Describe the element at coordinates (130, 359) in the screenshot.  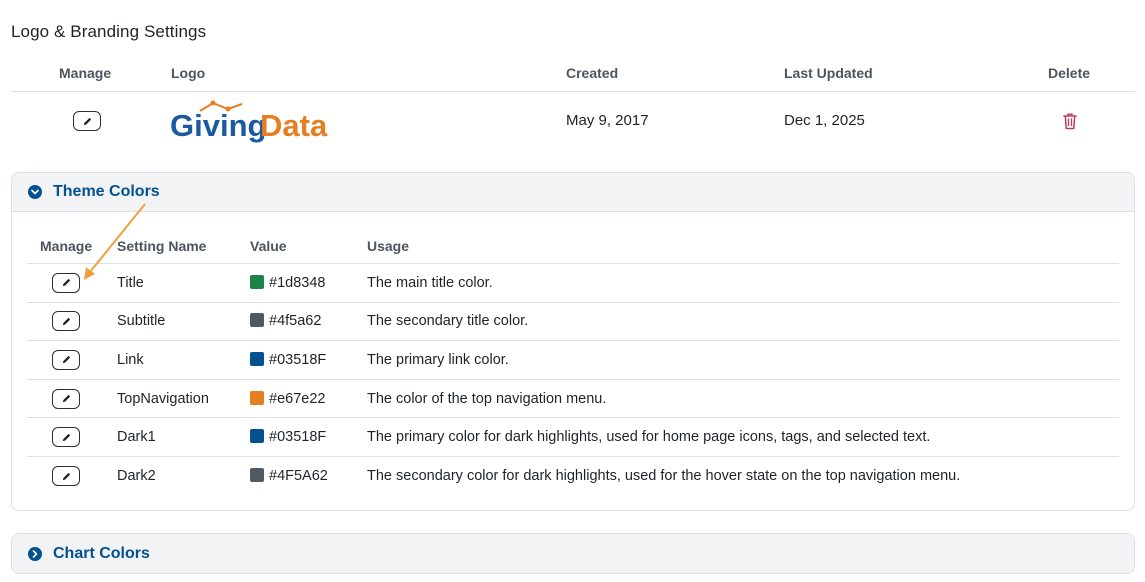
I see `setting-name: Link` at that location.